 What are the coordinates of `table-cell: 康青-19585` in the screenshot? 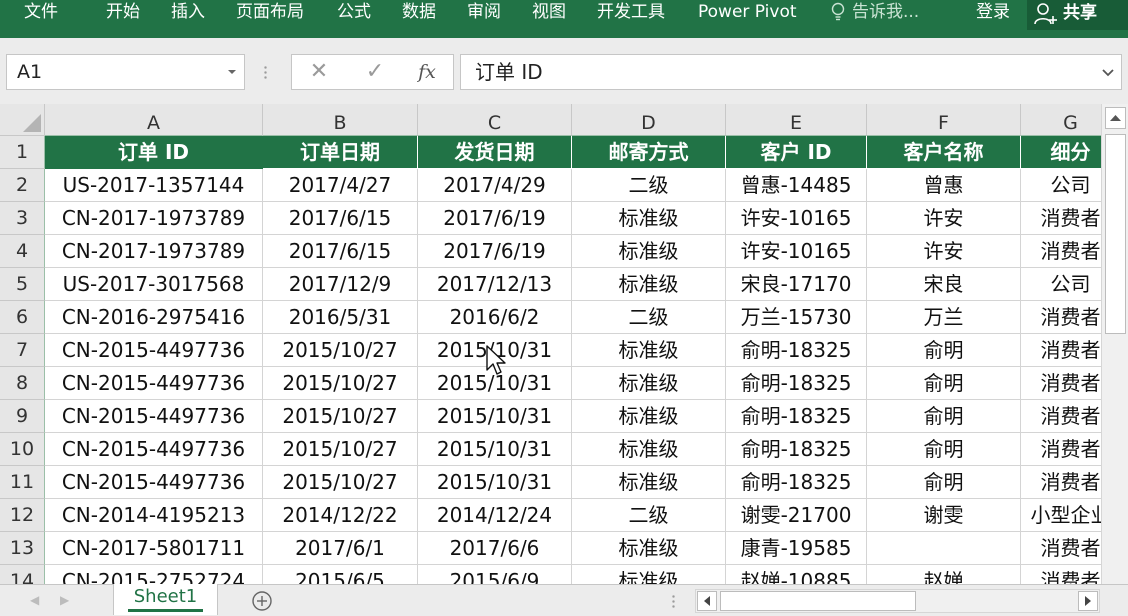 It's located at (796, 548).